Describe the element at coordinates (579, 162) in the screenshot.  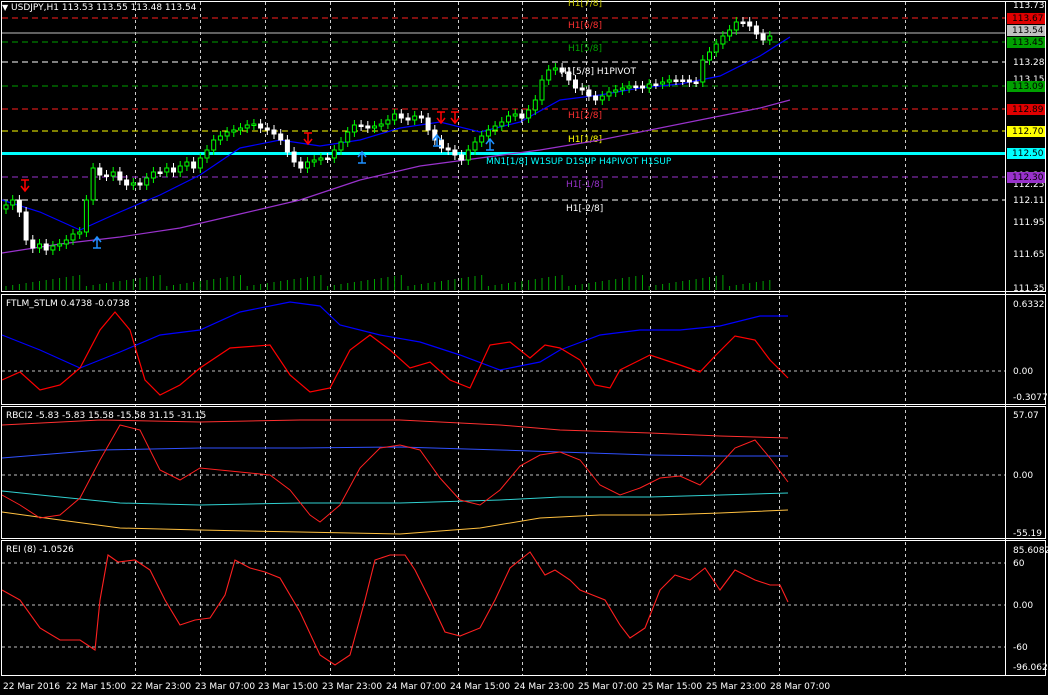
I see `murrey-label: MN1[1/8] W1SUP D1SUP H4PIVOT H1SUP` at that location.